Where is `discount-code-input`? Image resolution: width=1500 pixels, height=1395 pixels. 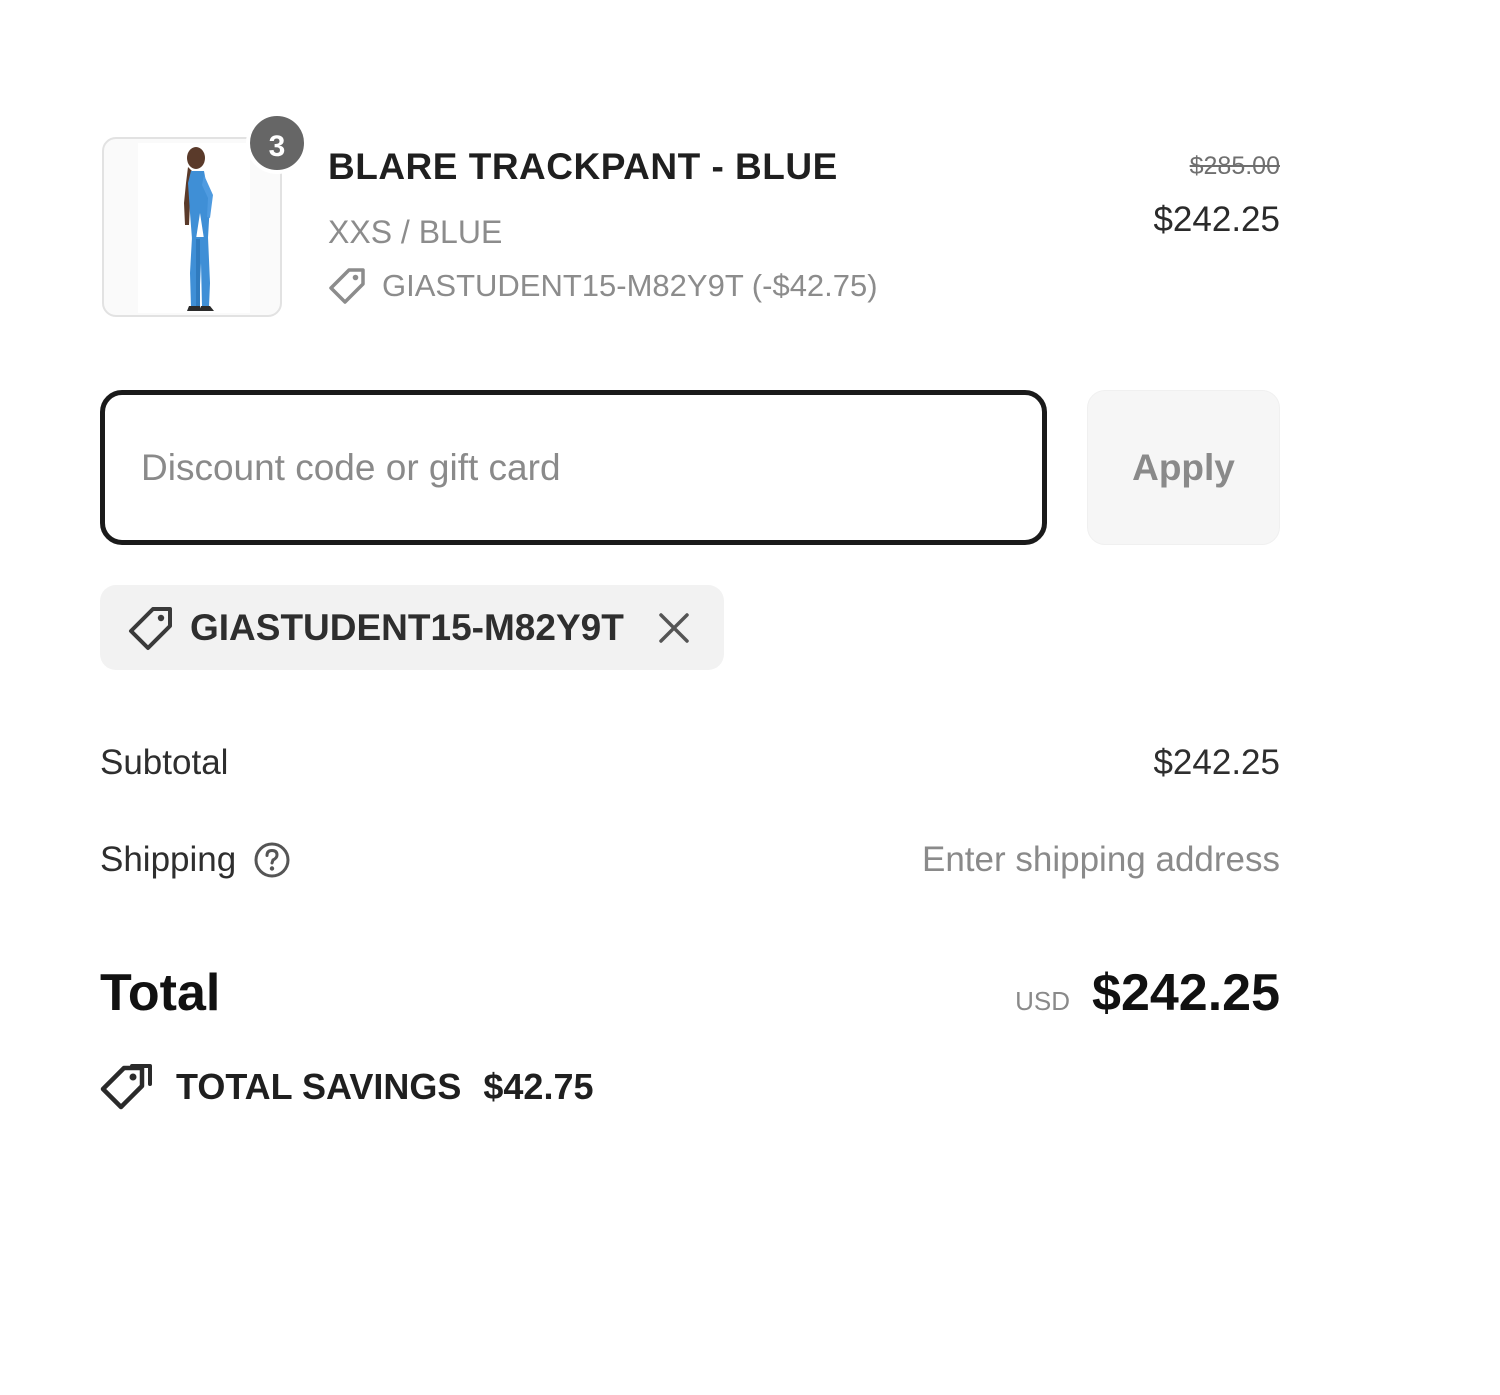 discount-code-input is located at coordinates (573, 467).